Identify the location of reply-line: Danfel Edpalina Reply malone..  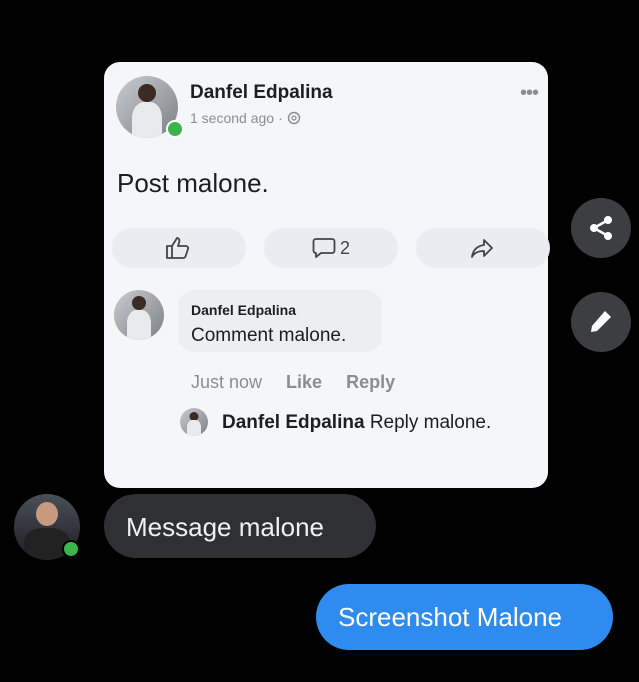
(356, 423).